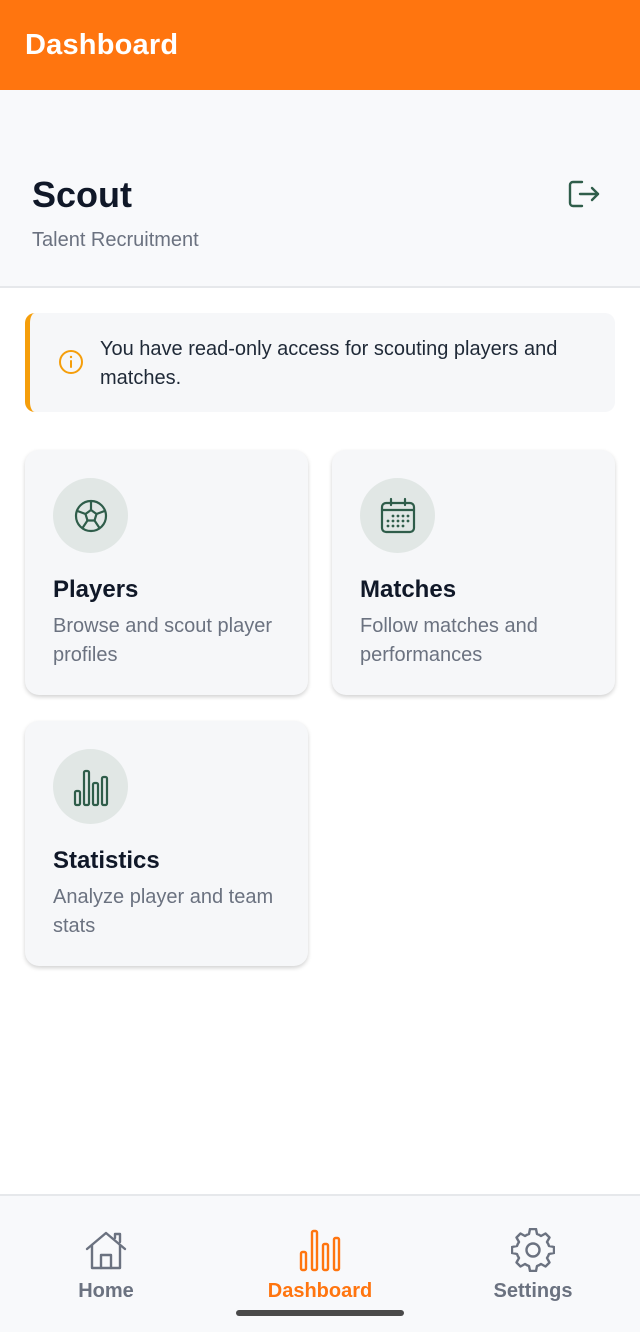  What do you see at coordinates (106, 1250) in the screenshot?
I see `home-icon` at bounding box center [106, 1250].